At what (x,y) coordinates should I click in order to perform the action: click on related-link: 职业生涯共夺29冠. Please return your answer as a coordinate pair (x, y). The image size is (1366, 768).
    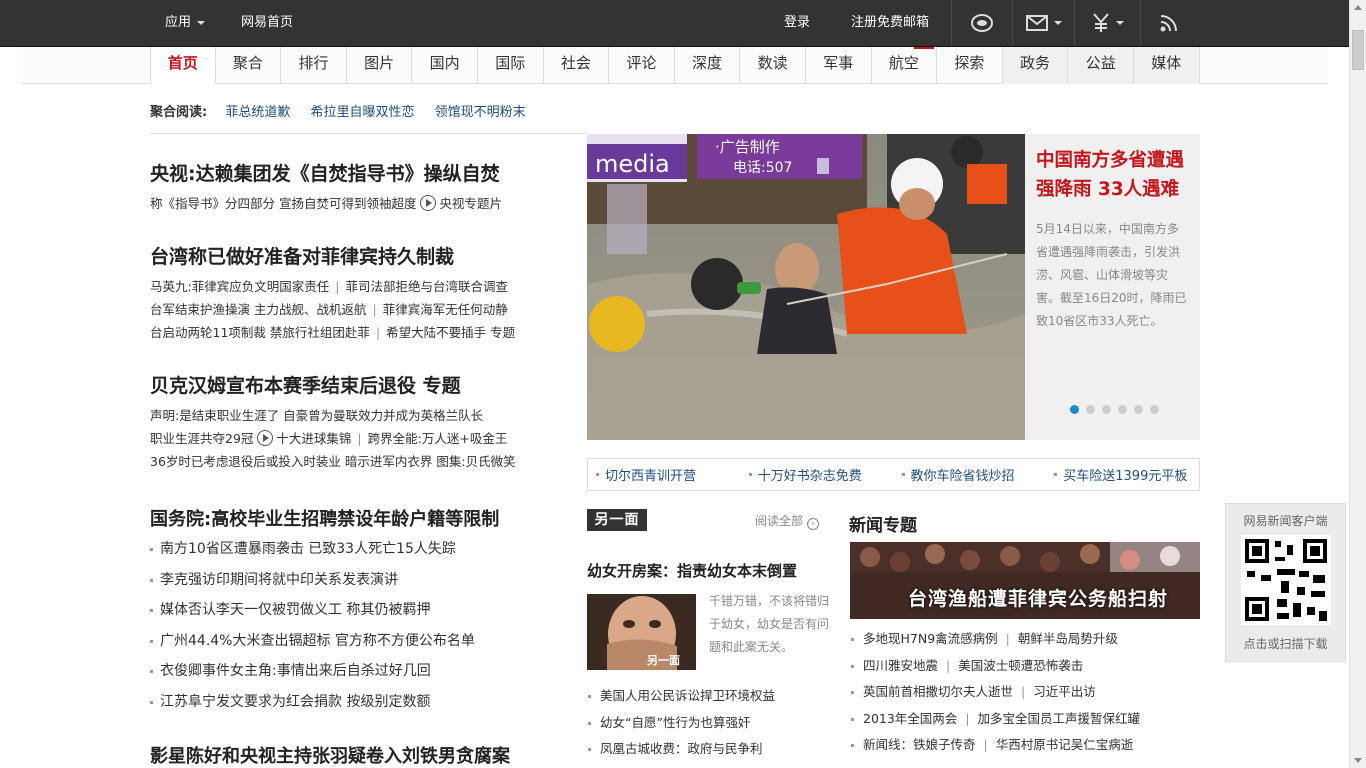
    Looking at the image, I should click on (201, 438).